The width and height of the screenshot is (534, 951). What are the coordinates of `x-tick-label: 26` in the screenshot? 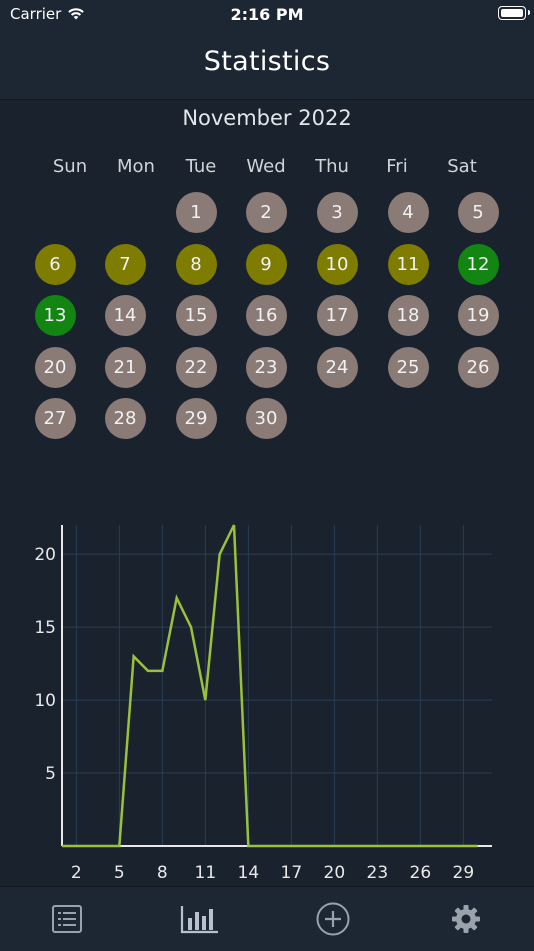 It's located at (421, 873).